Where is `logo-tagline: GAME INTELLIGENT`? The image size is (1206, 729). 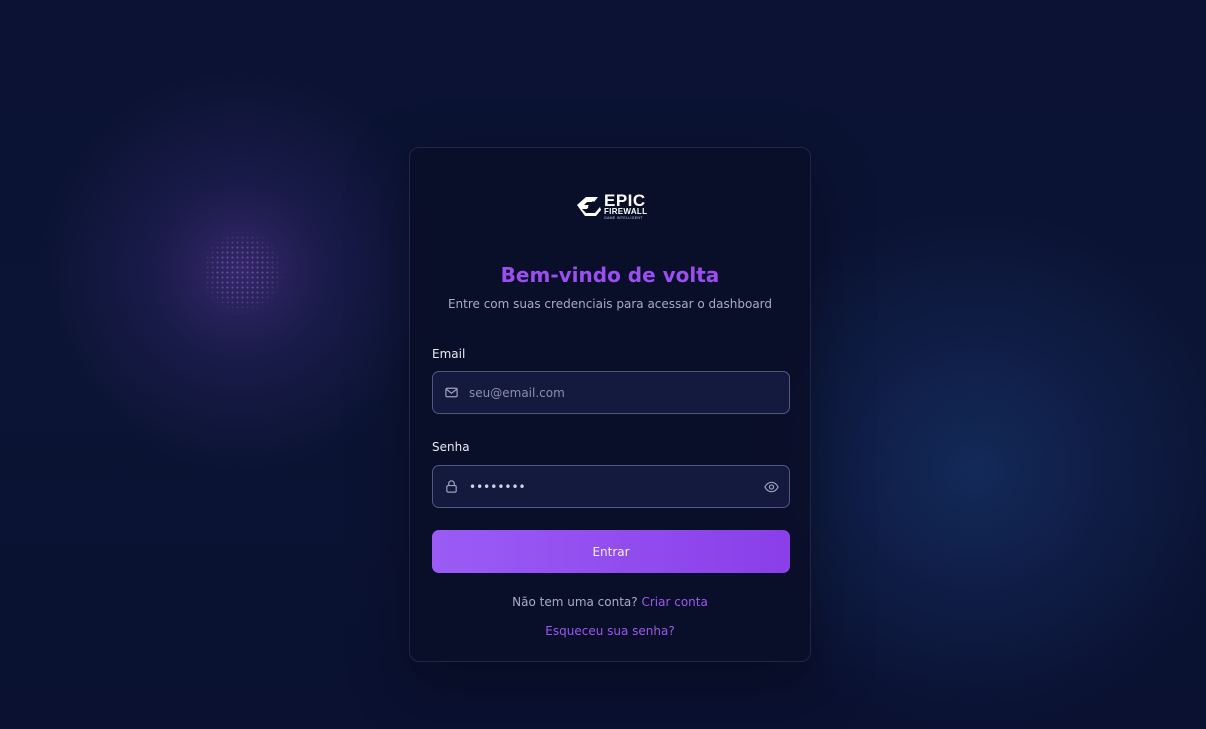
logo-tagline: GAME INTELLIGENT is located at coordinates (623, 218).